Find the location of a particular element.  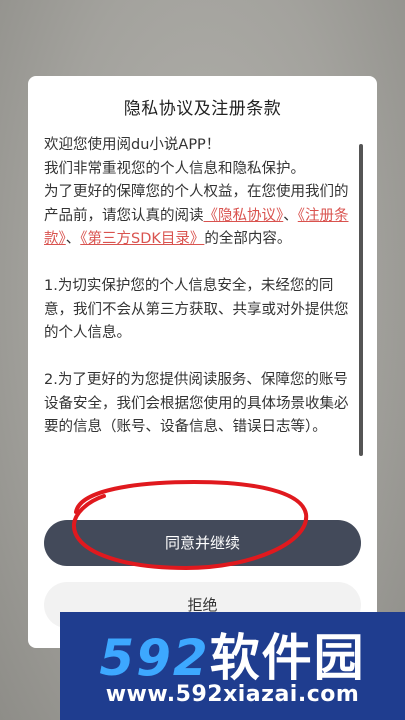

watermark-banner: 592软件园 www.592xiazai.com is located at coordinates (232, 666).